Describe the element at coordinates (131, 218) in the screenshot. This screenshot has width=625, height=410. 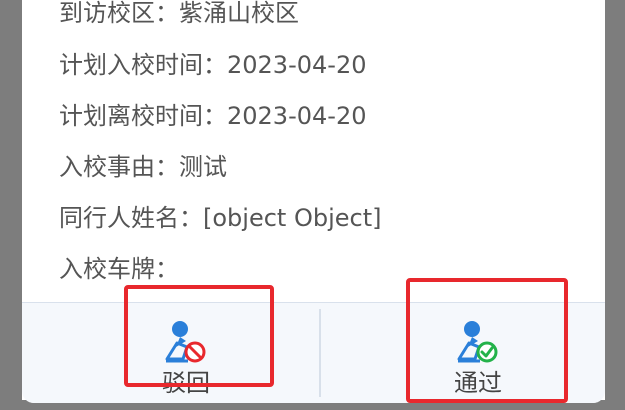
I see `detail-label: 同行人姓名：` at that location.